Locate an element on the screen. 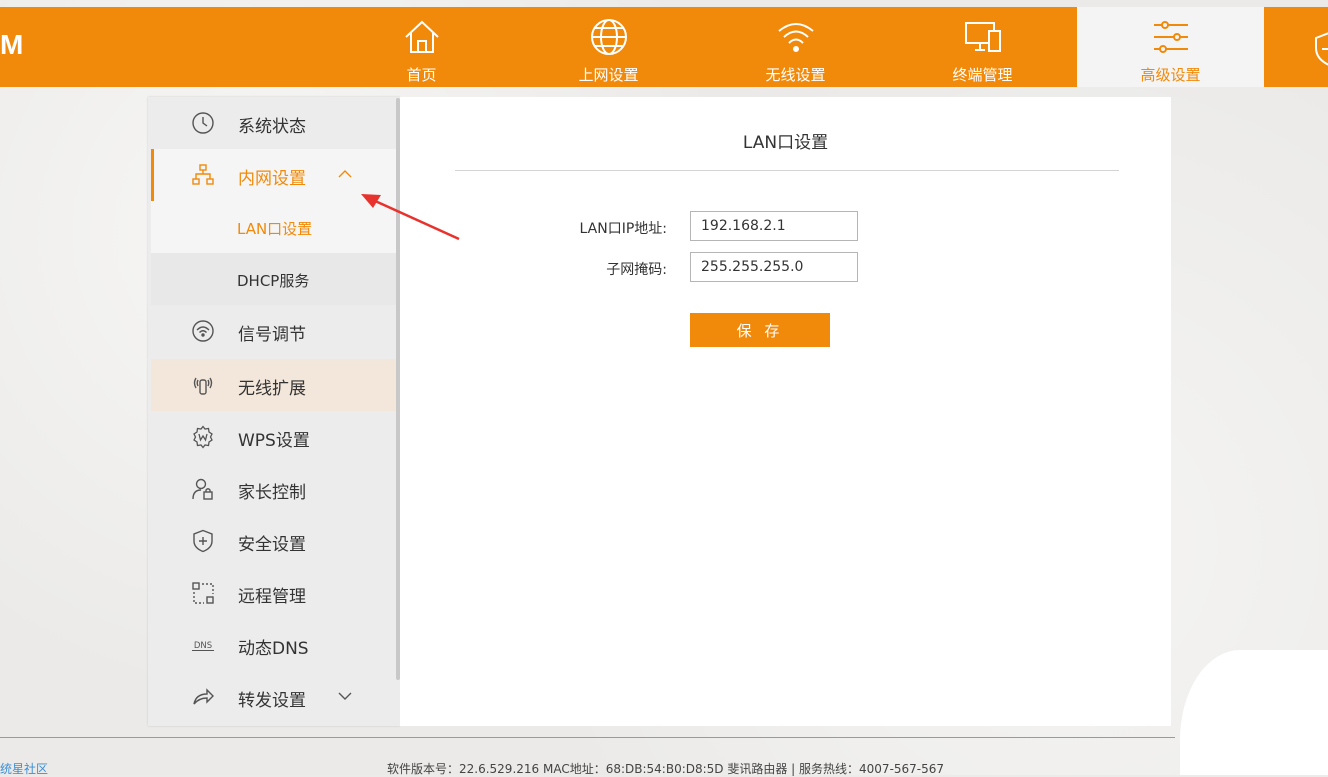  nav-wireless: 无线设置 is located at coordinates (795, 47).